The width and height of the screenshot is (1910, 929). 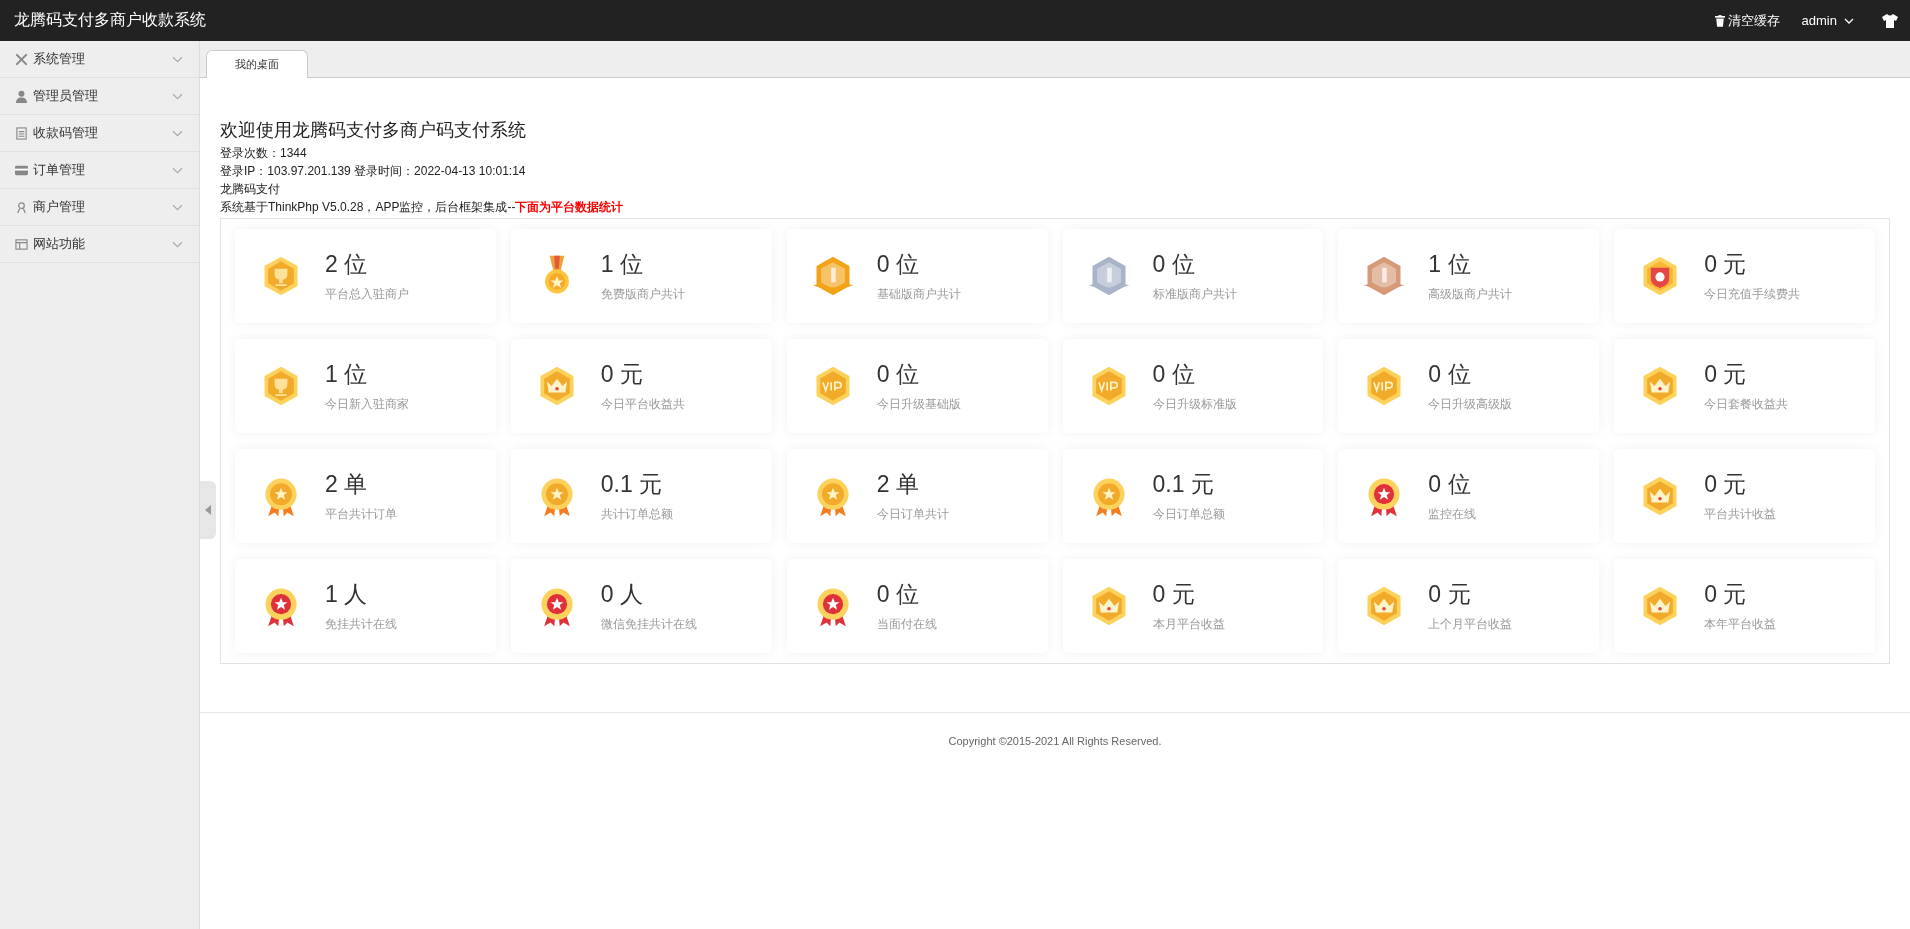 I want to click on stat-label: 本月平台收益, so click(x=1188, y=624).